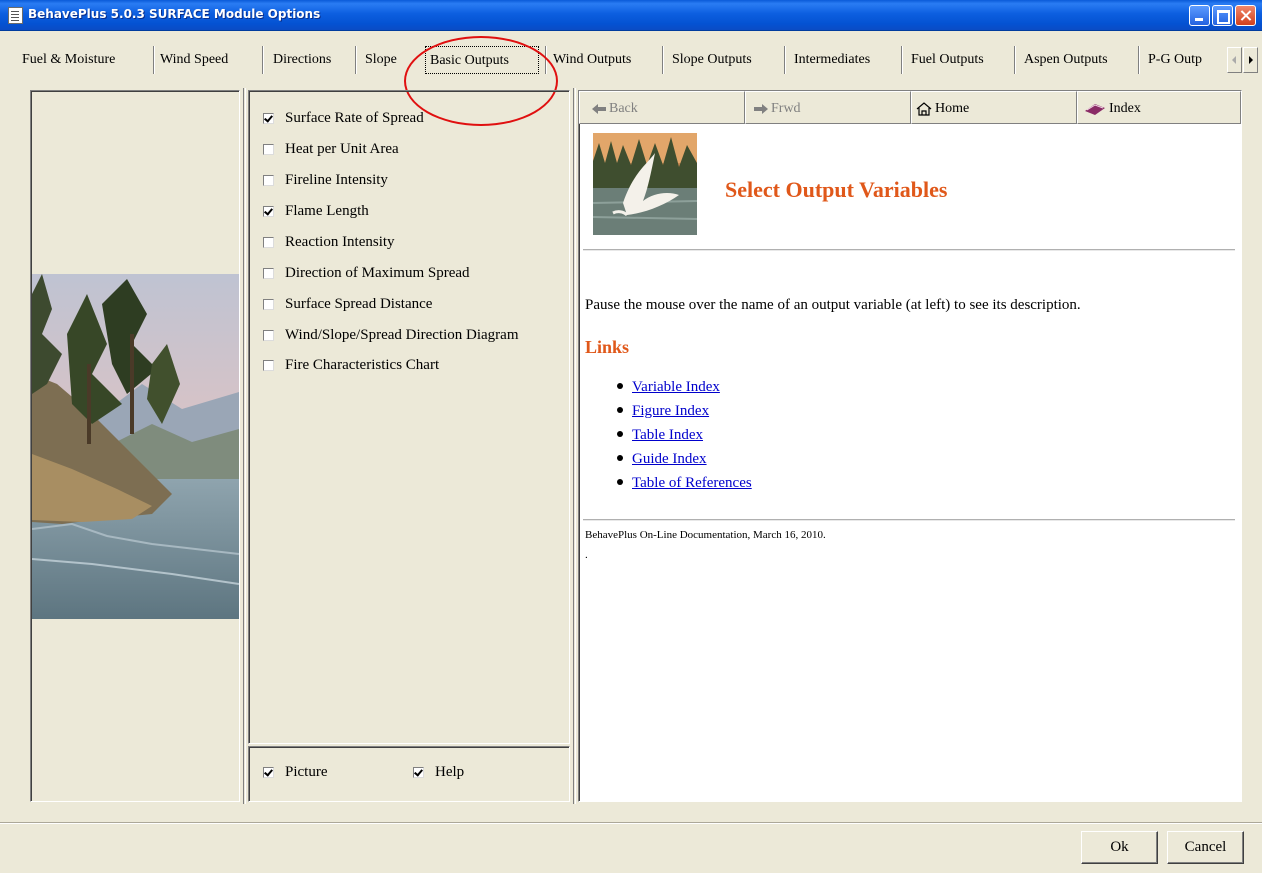 Image resolution: width=1262 pixels, height=873 pixels. I want to click on tab-scroll-right-icon, so click(1250, 60).